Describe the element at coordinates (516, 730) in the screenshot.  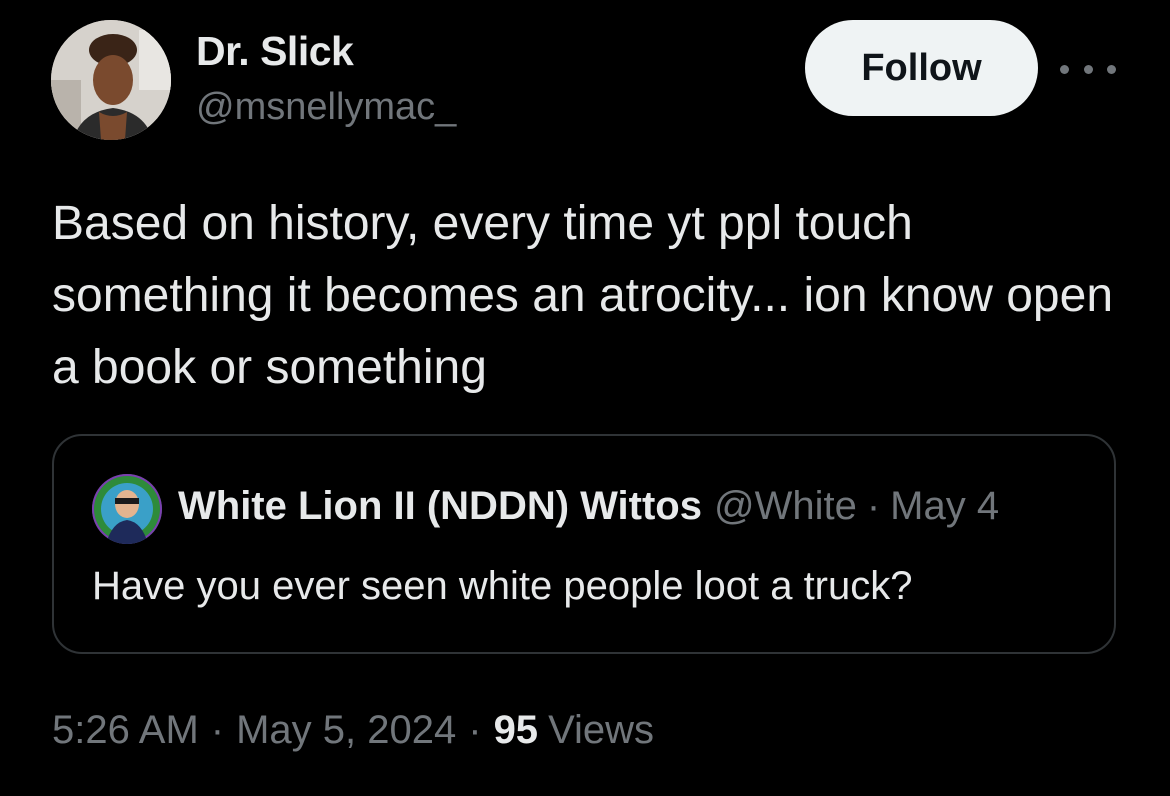
I see `views-count: 95` at that location.